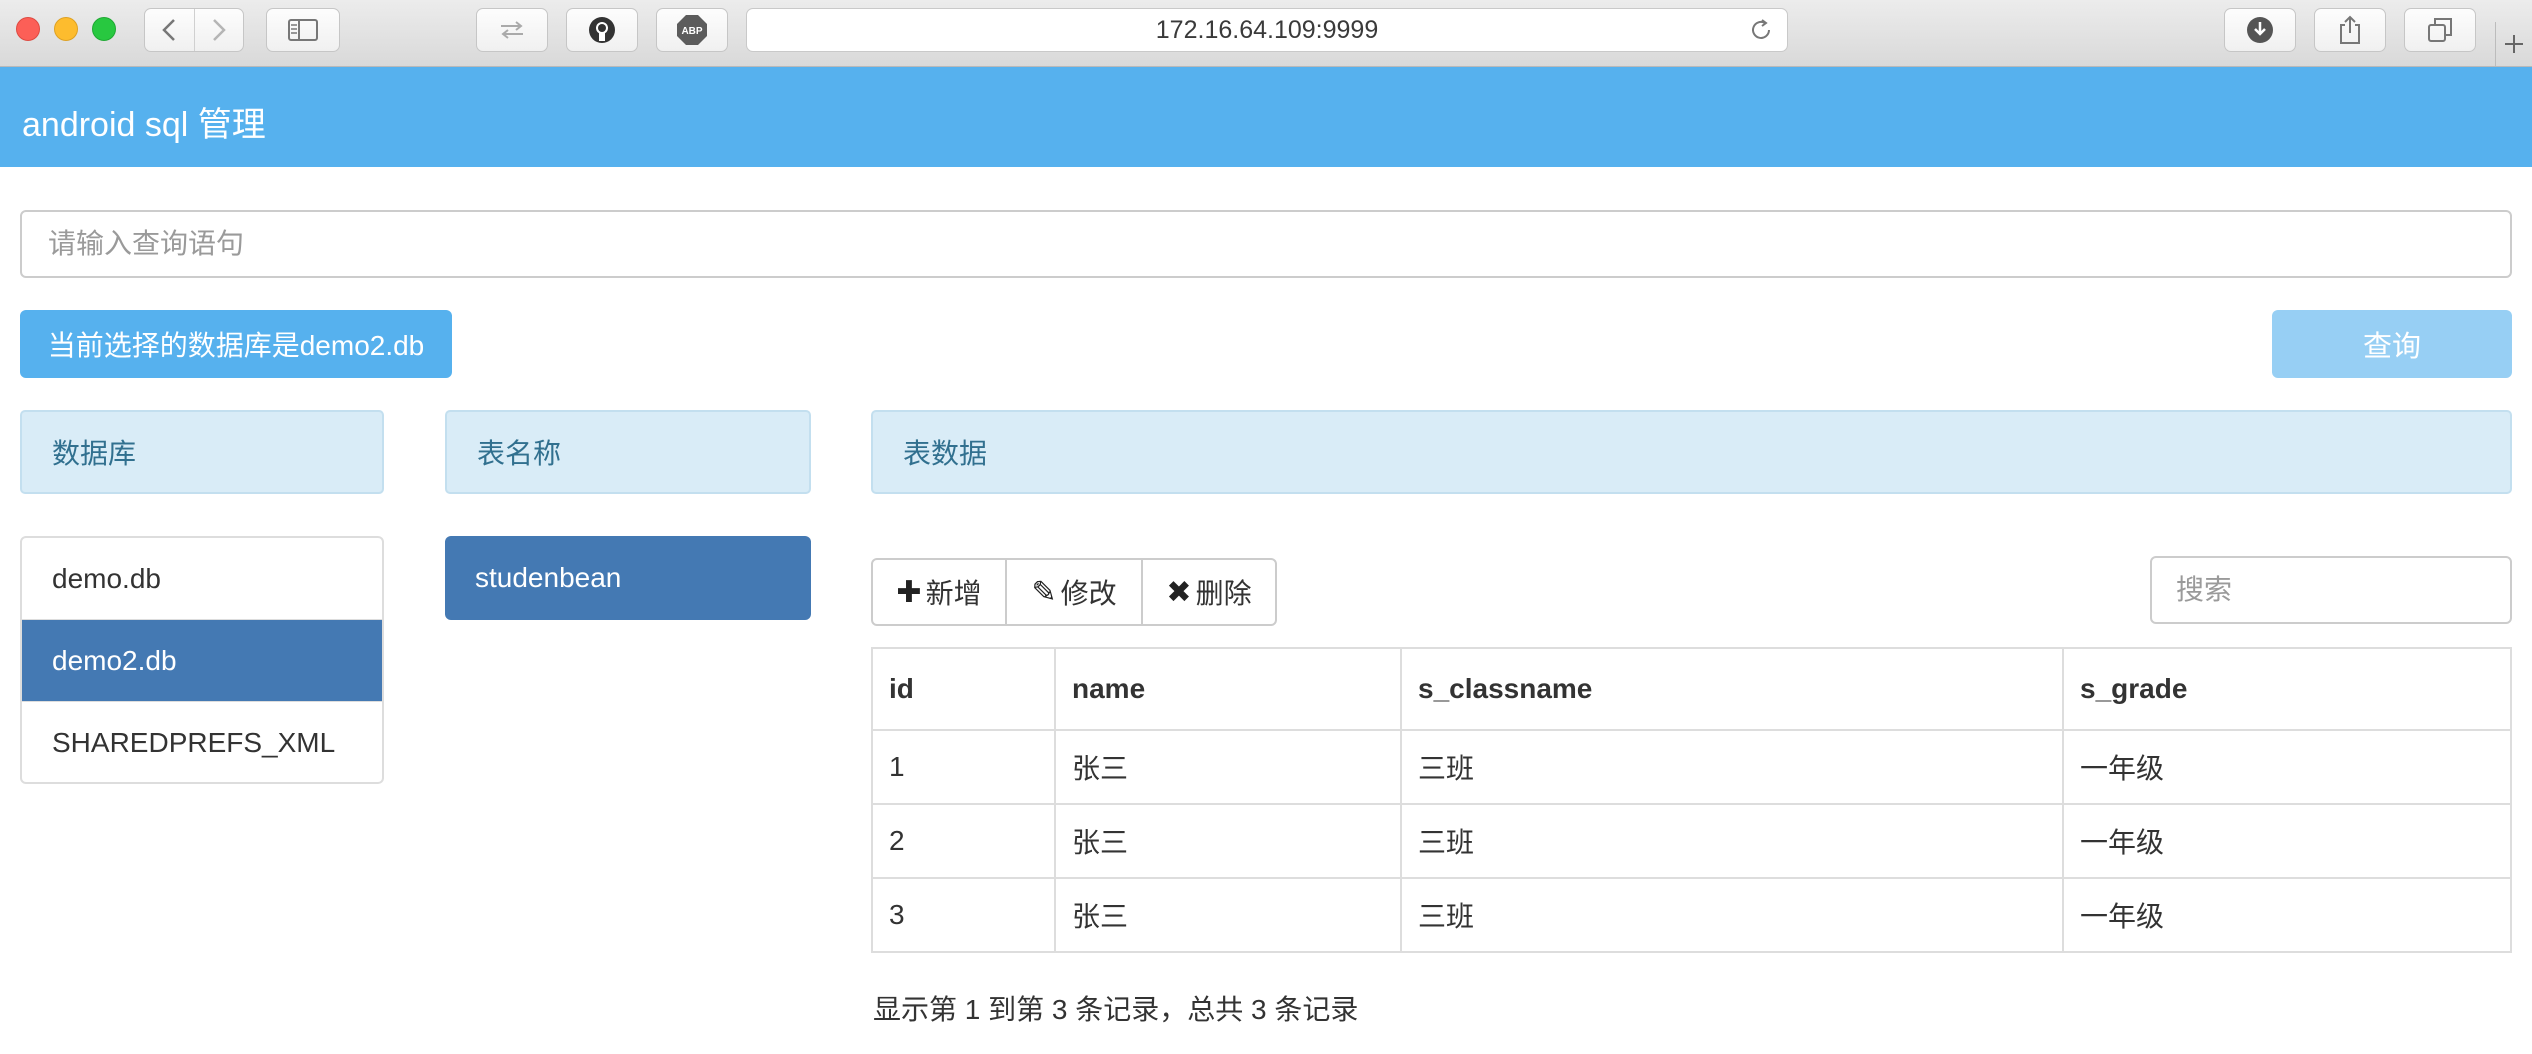 The height and width of the screenshot is (1054, 2532). I want to click on database-item-label: demo2.db, so click(114, 660).